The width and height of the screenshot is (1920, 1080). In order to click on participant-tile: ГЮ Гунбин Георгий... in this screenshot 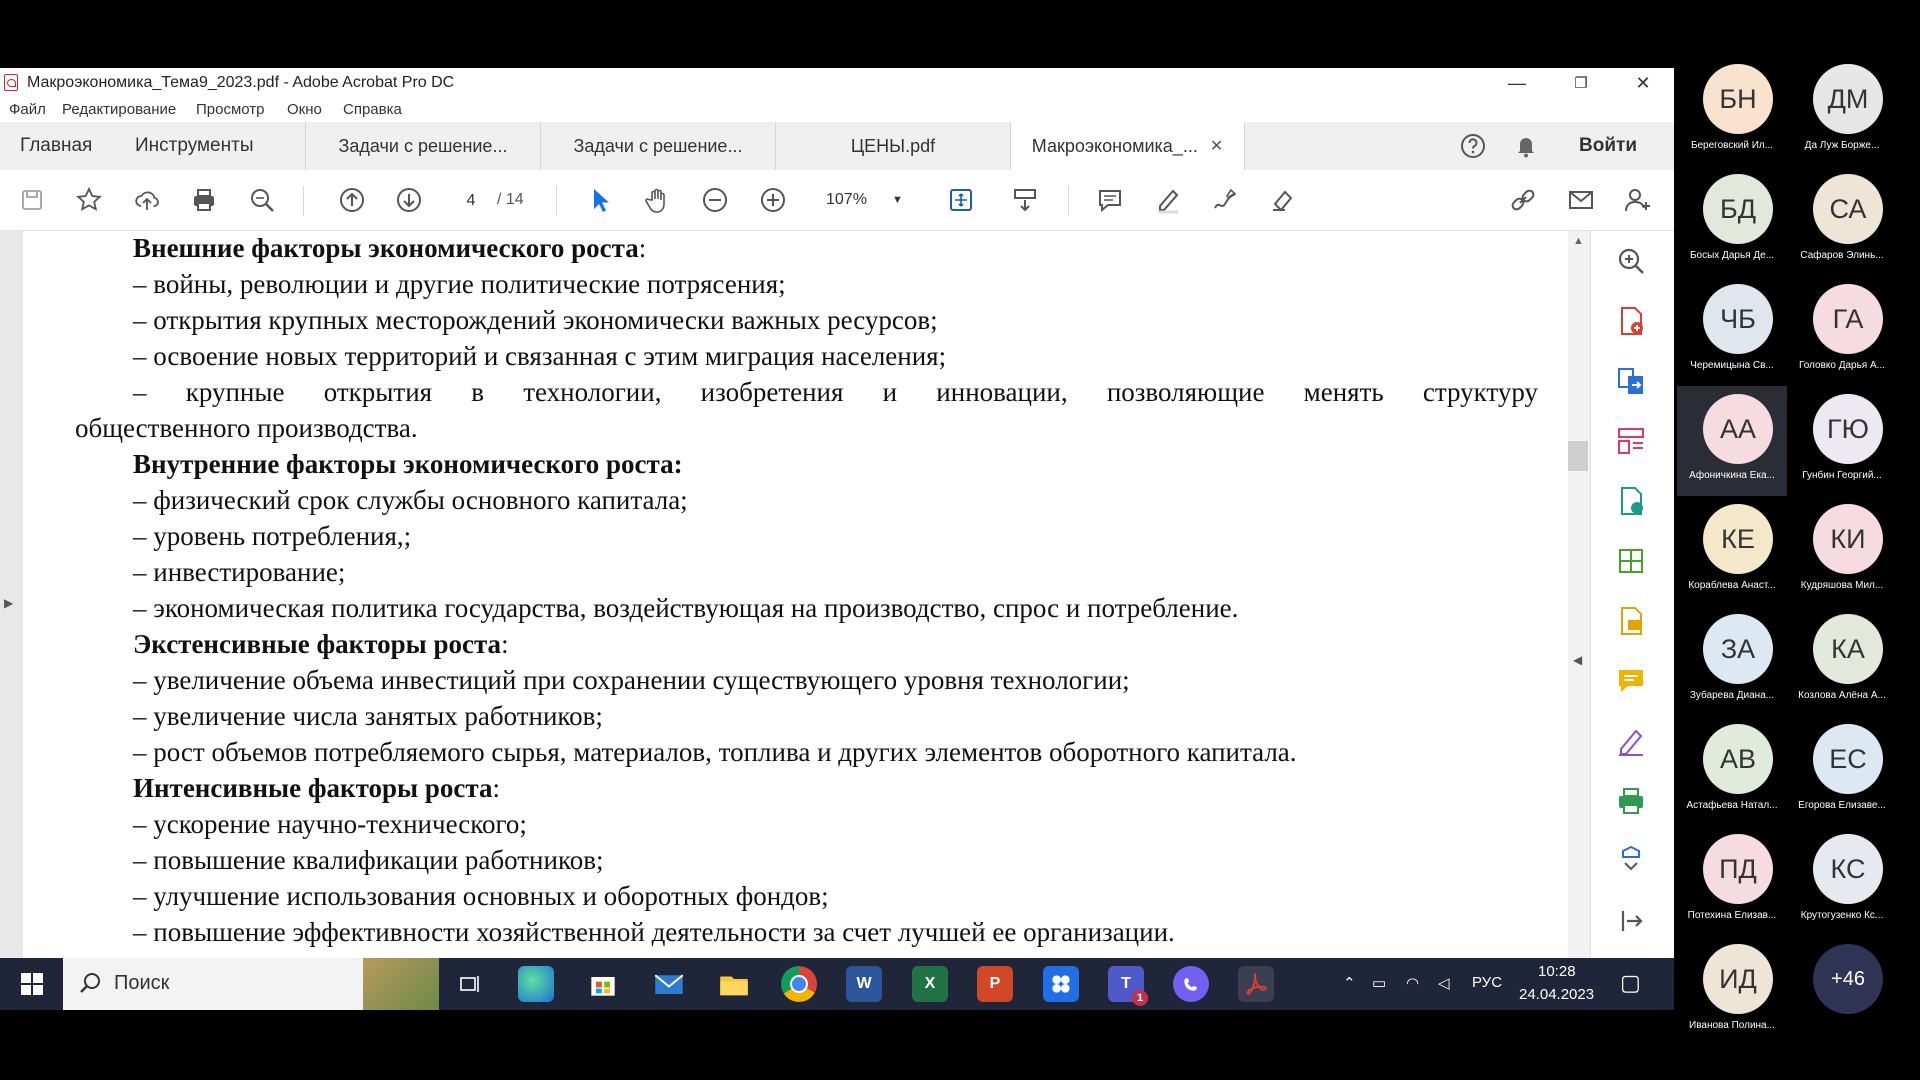, I will do `click(1842, 441)`.